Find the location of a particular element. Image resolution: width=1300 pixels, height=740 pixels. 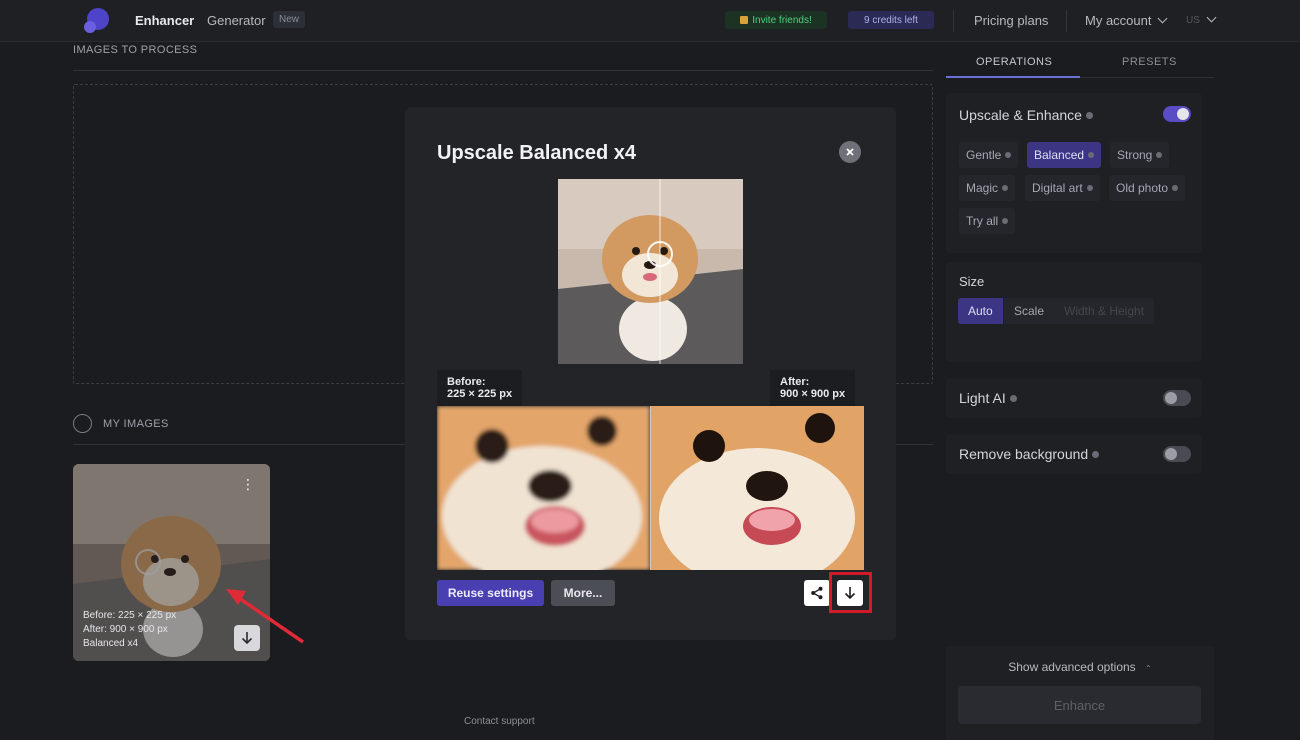

new-badge: New is located at coordinates (289, 19).